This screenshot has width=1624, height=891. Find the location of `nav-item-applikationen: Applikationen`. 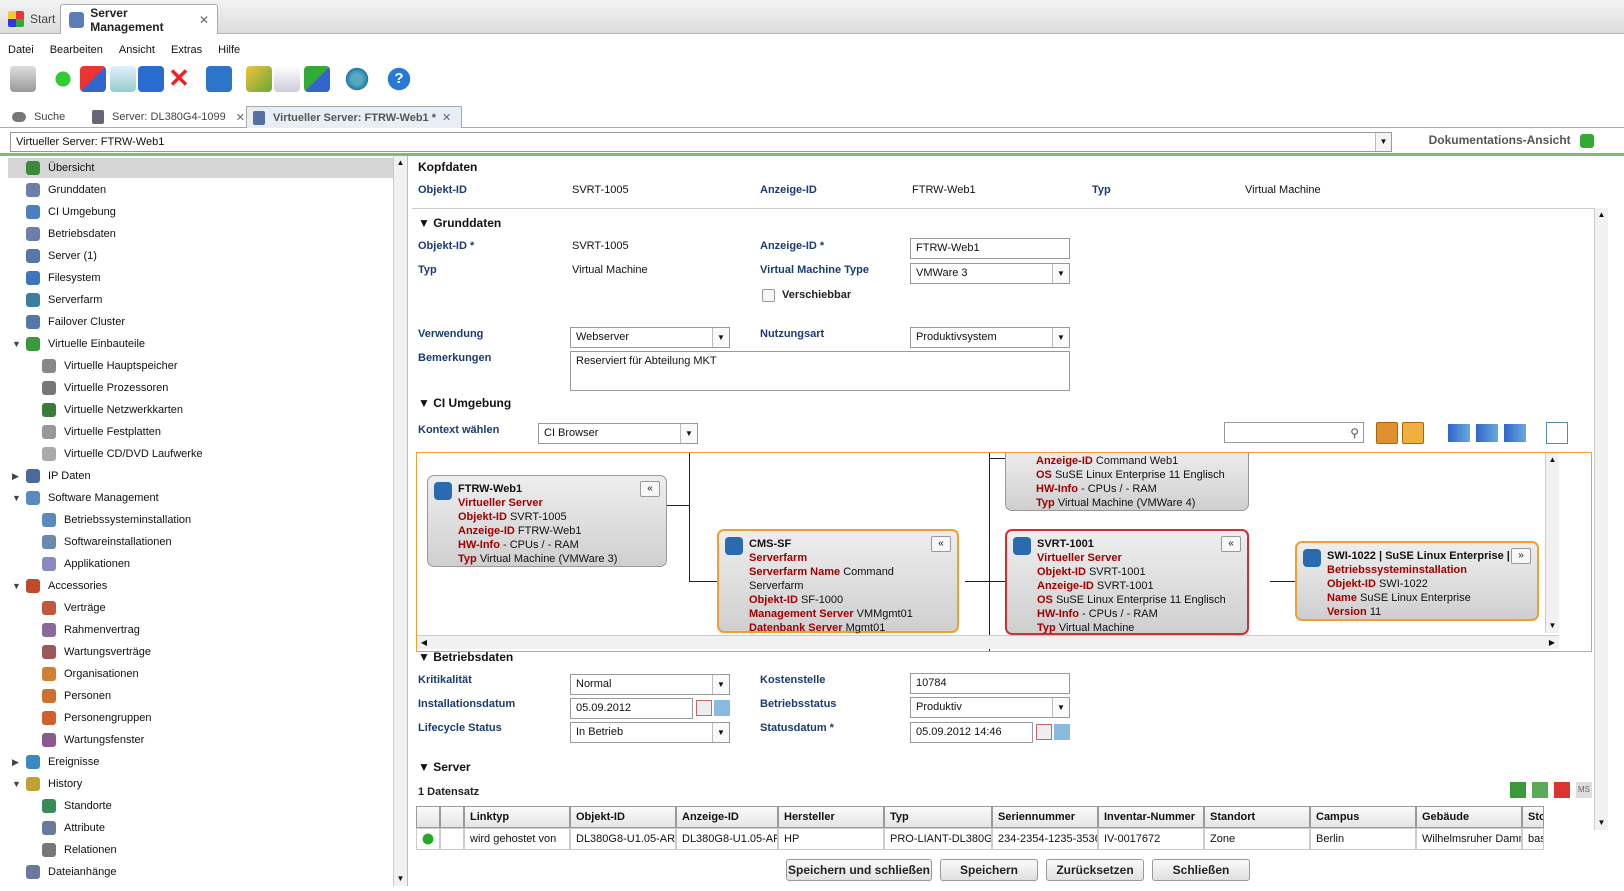

nav-item-applikationen: Applikationen is located at coordinates (86, 564).